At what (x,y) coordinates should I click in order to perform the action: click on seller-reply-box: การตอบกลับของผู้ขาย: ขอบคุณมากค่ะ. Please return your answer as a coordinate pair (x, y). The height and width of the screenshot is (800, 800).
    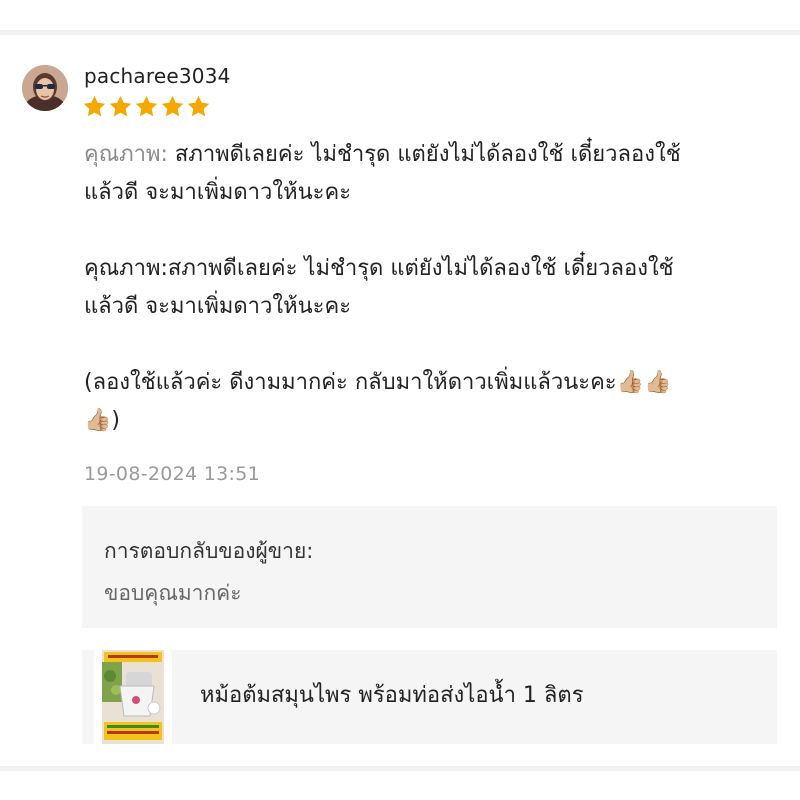
    Looking at the image, I should click on (429, 567).